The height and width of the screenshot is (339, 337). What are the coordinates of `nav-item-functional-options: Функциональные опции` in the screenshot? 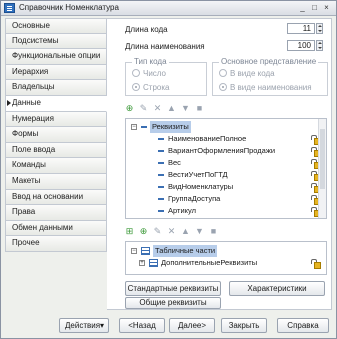 It's located at (56, 57).